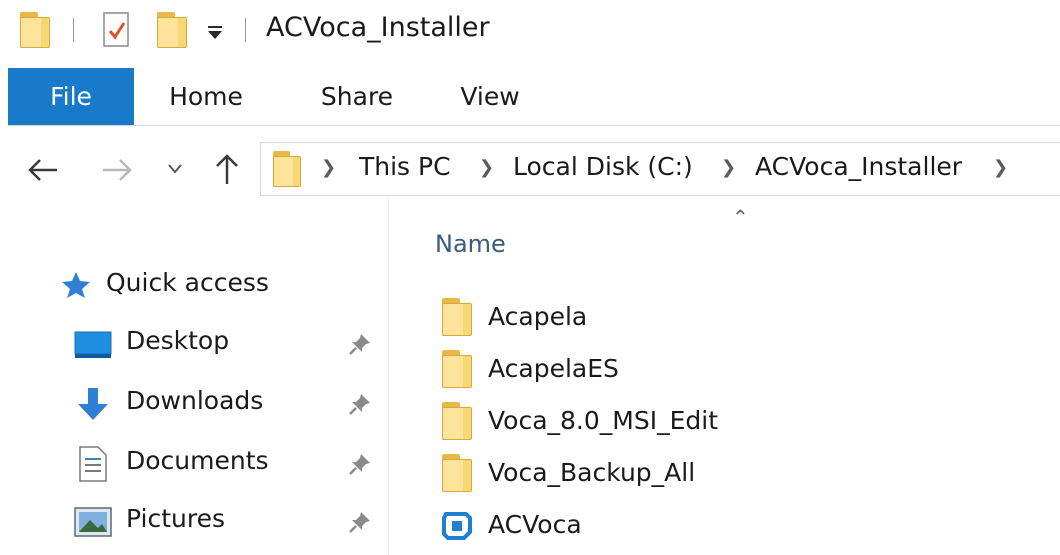  I want to click on sidebar-item-downloads: Downloads, so click(220, 404).